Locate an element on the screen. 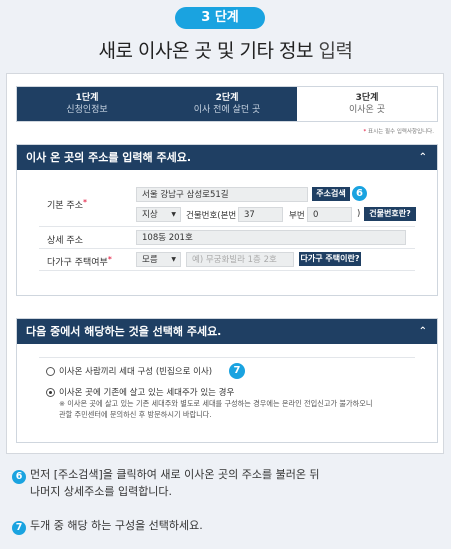  step-badge: 3 단계 is located at coordinates (220, 18).